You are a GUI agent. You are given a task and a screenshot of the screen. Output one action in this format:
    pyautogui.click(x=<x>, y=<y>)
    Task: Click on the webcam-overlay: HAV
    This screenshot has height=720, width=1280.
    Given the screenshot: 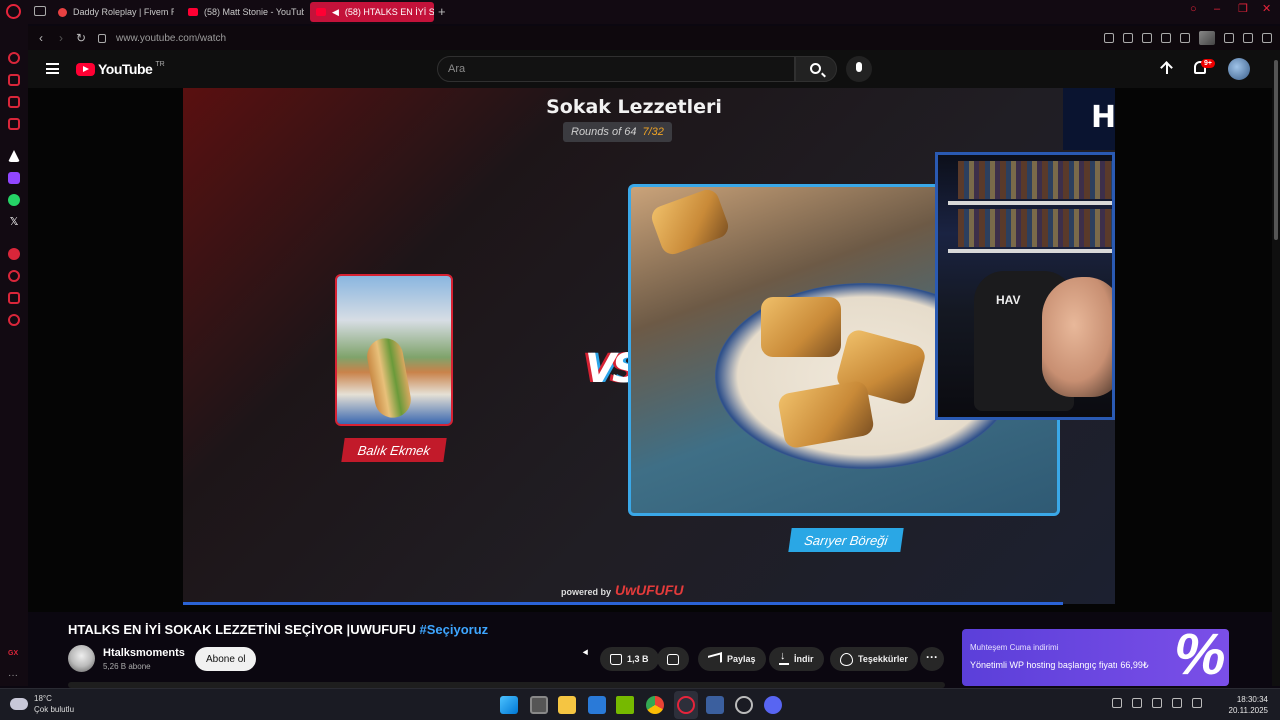 What is the action you would take?
    pyautogui.click(x=1025, y=286)
    